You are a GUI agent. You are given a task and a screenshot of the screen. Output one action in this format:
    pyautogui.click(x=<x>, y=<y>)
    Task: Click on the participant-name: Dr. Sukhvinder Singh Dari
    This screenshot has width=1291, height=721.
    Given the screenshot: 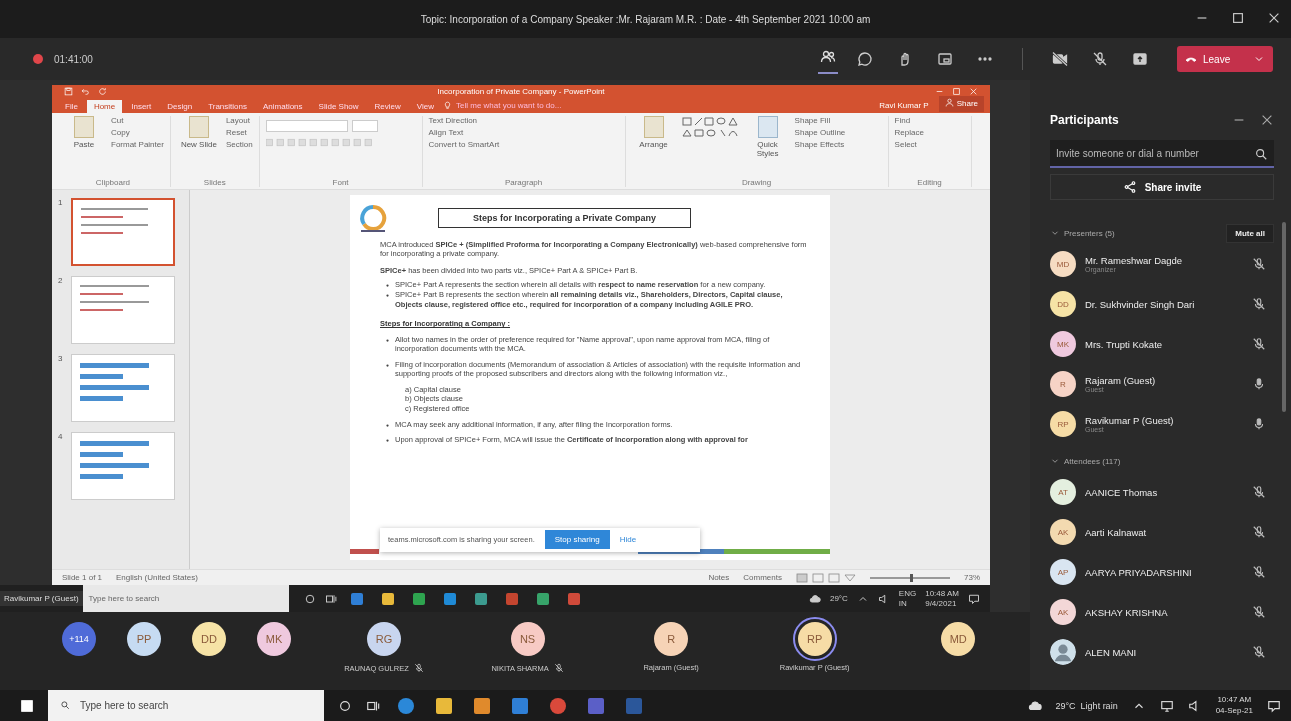 What is the action you would take?
    pyautogui.click(x=1140, y=304)
    